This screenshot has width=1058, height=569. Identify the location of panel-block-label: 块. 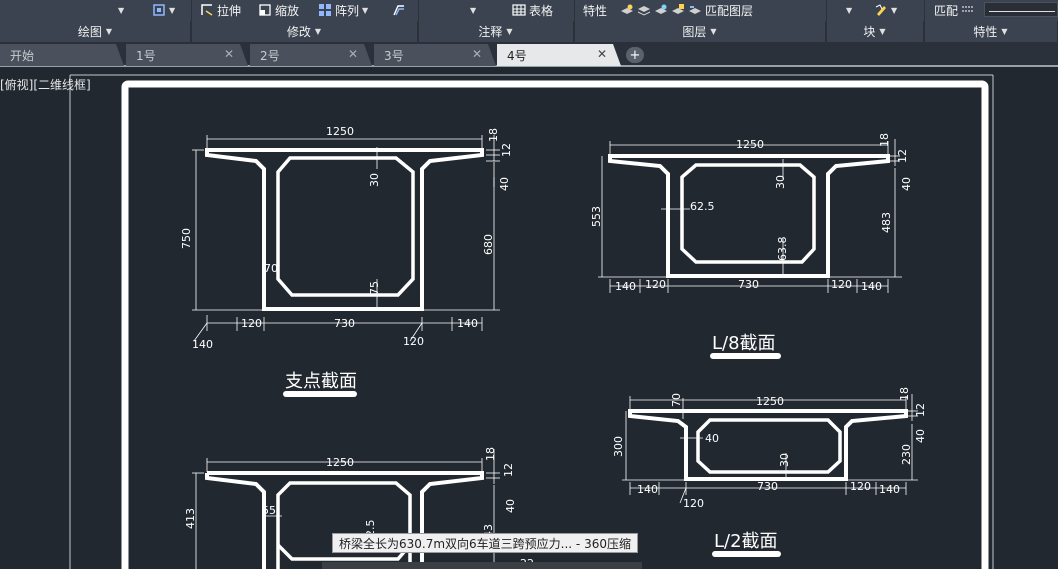
(869, 32).